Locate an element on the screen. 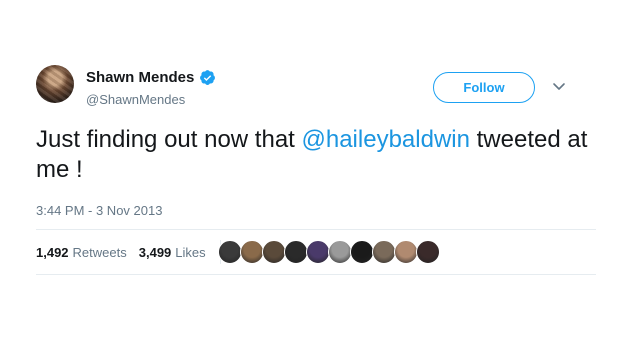 The image size is (640, 360). likes-stat: 3,499 Likes is located at coordinates (172, 252).